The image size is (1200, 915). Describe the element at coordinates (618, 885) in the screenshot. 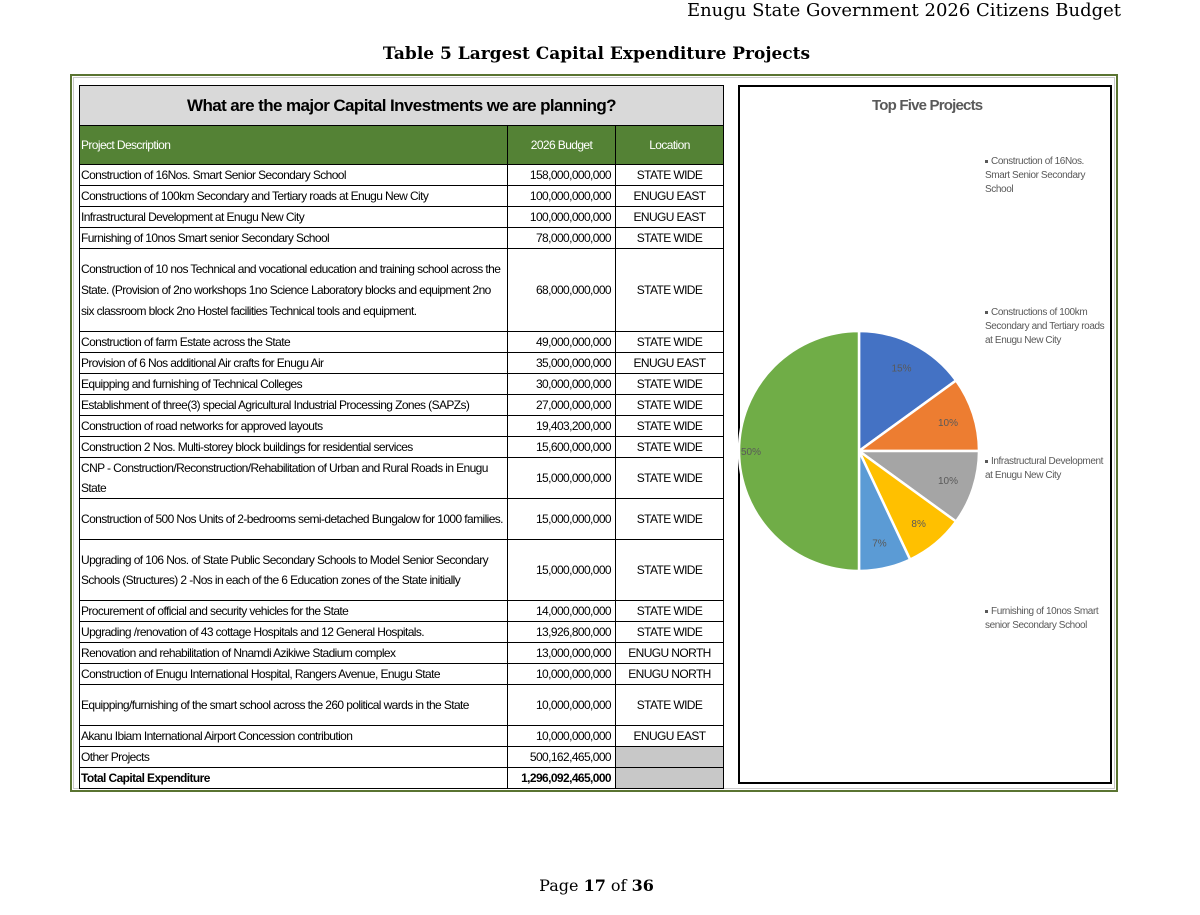

I see `footer-of: of` at that location.